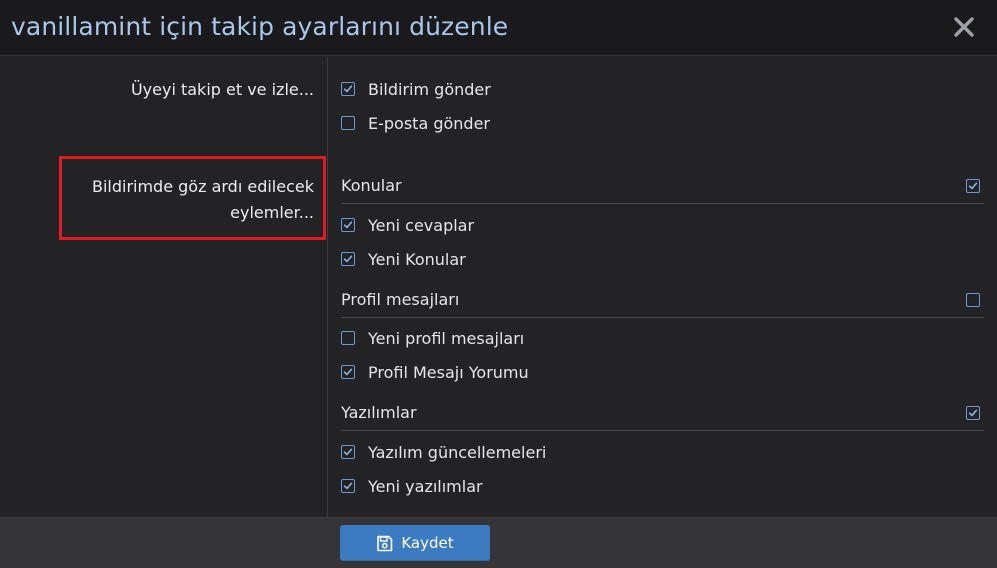 The image size is (997, 568). I want to click on option-send-notification: Bildirim gönder, so click(416, 89).